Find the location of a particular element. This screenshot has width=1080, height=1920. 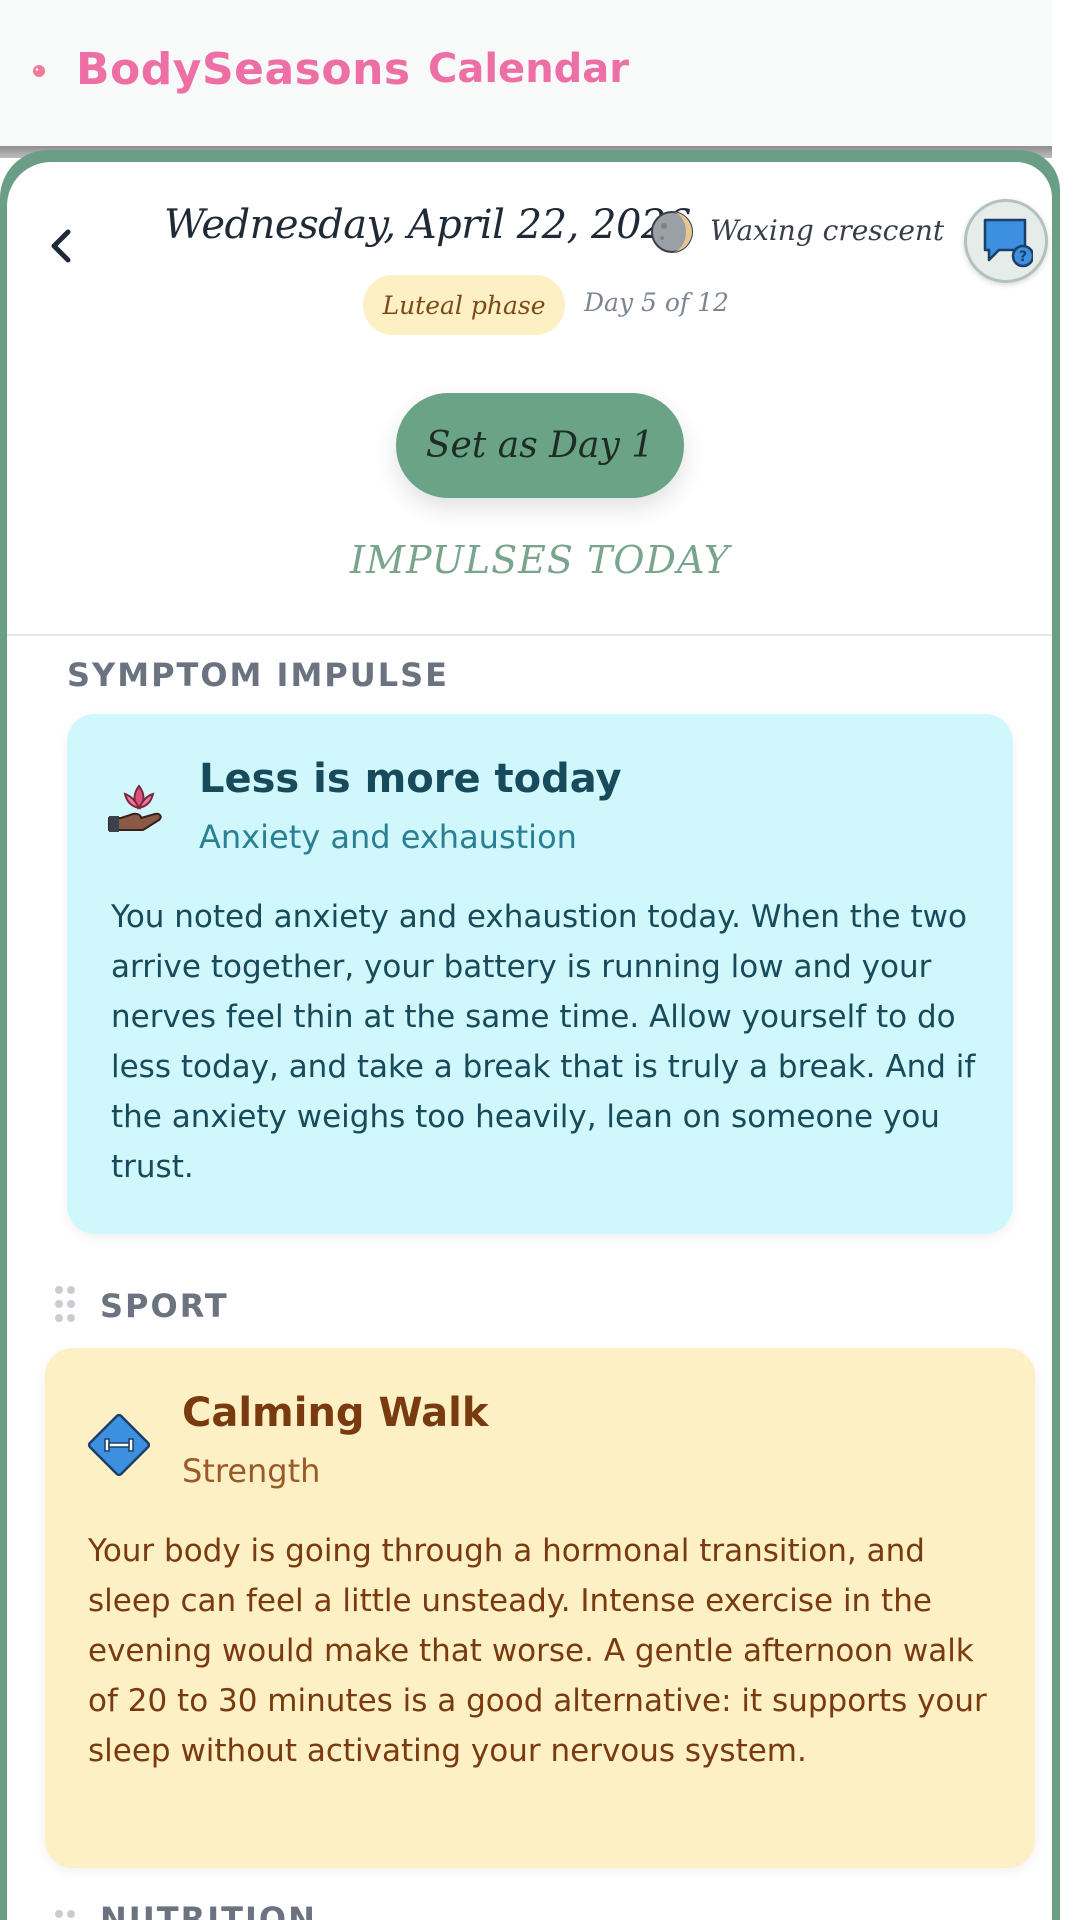

moon-phase-label: Waxing crescent is located at coordinates (827, 230).